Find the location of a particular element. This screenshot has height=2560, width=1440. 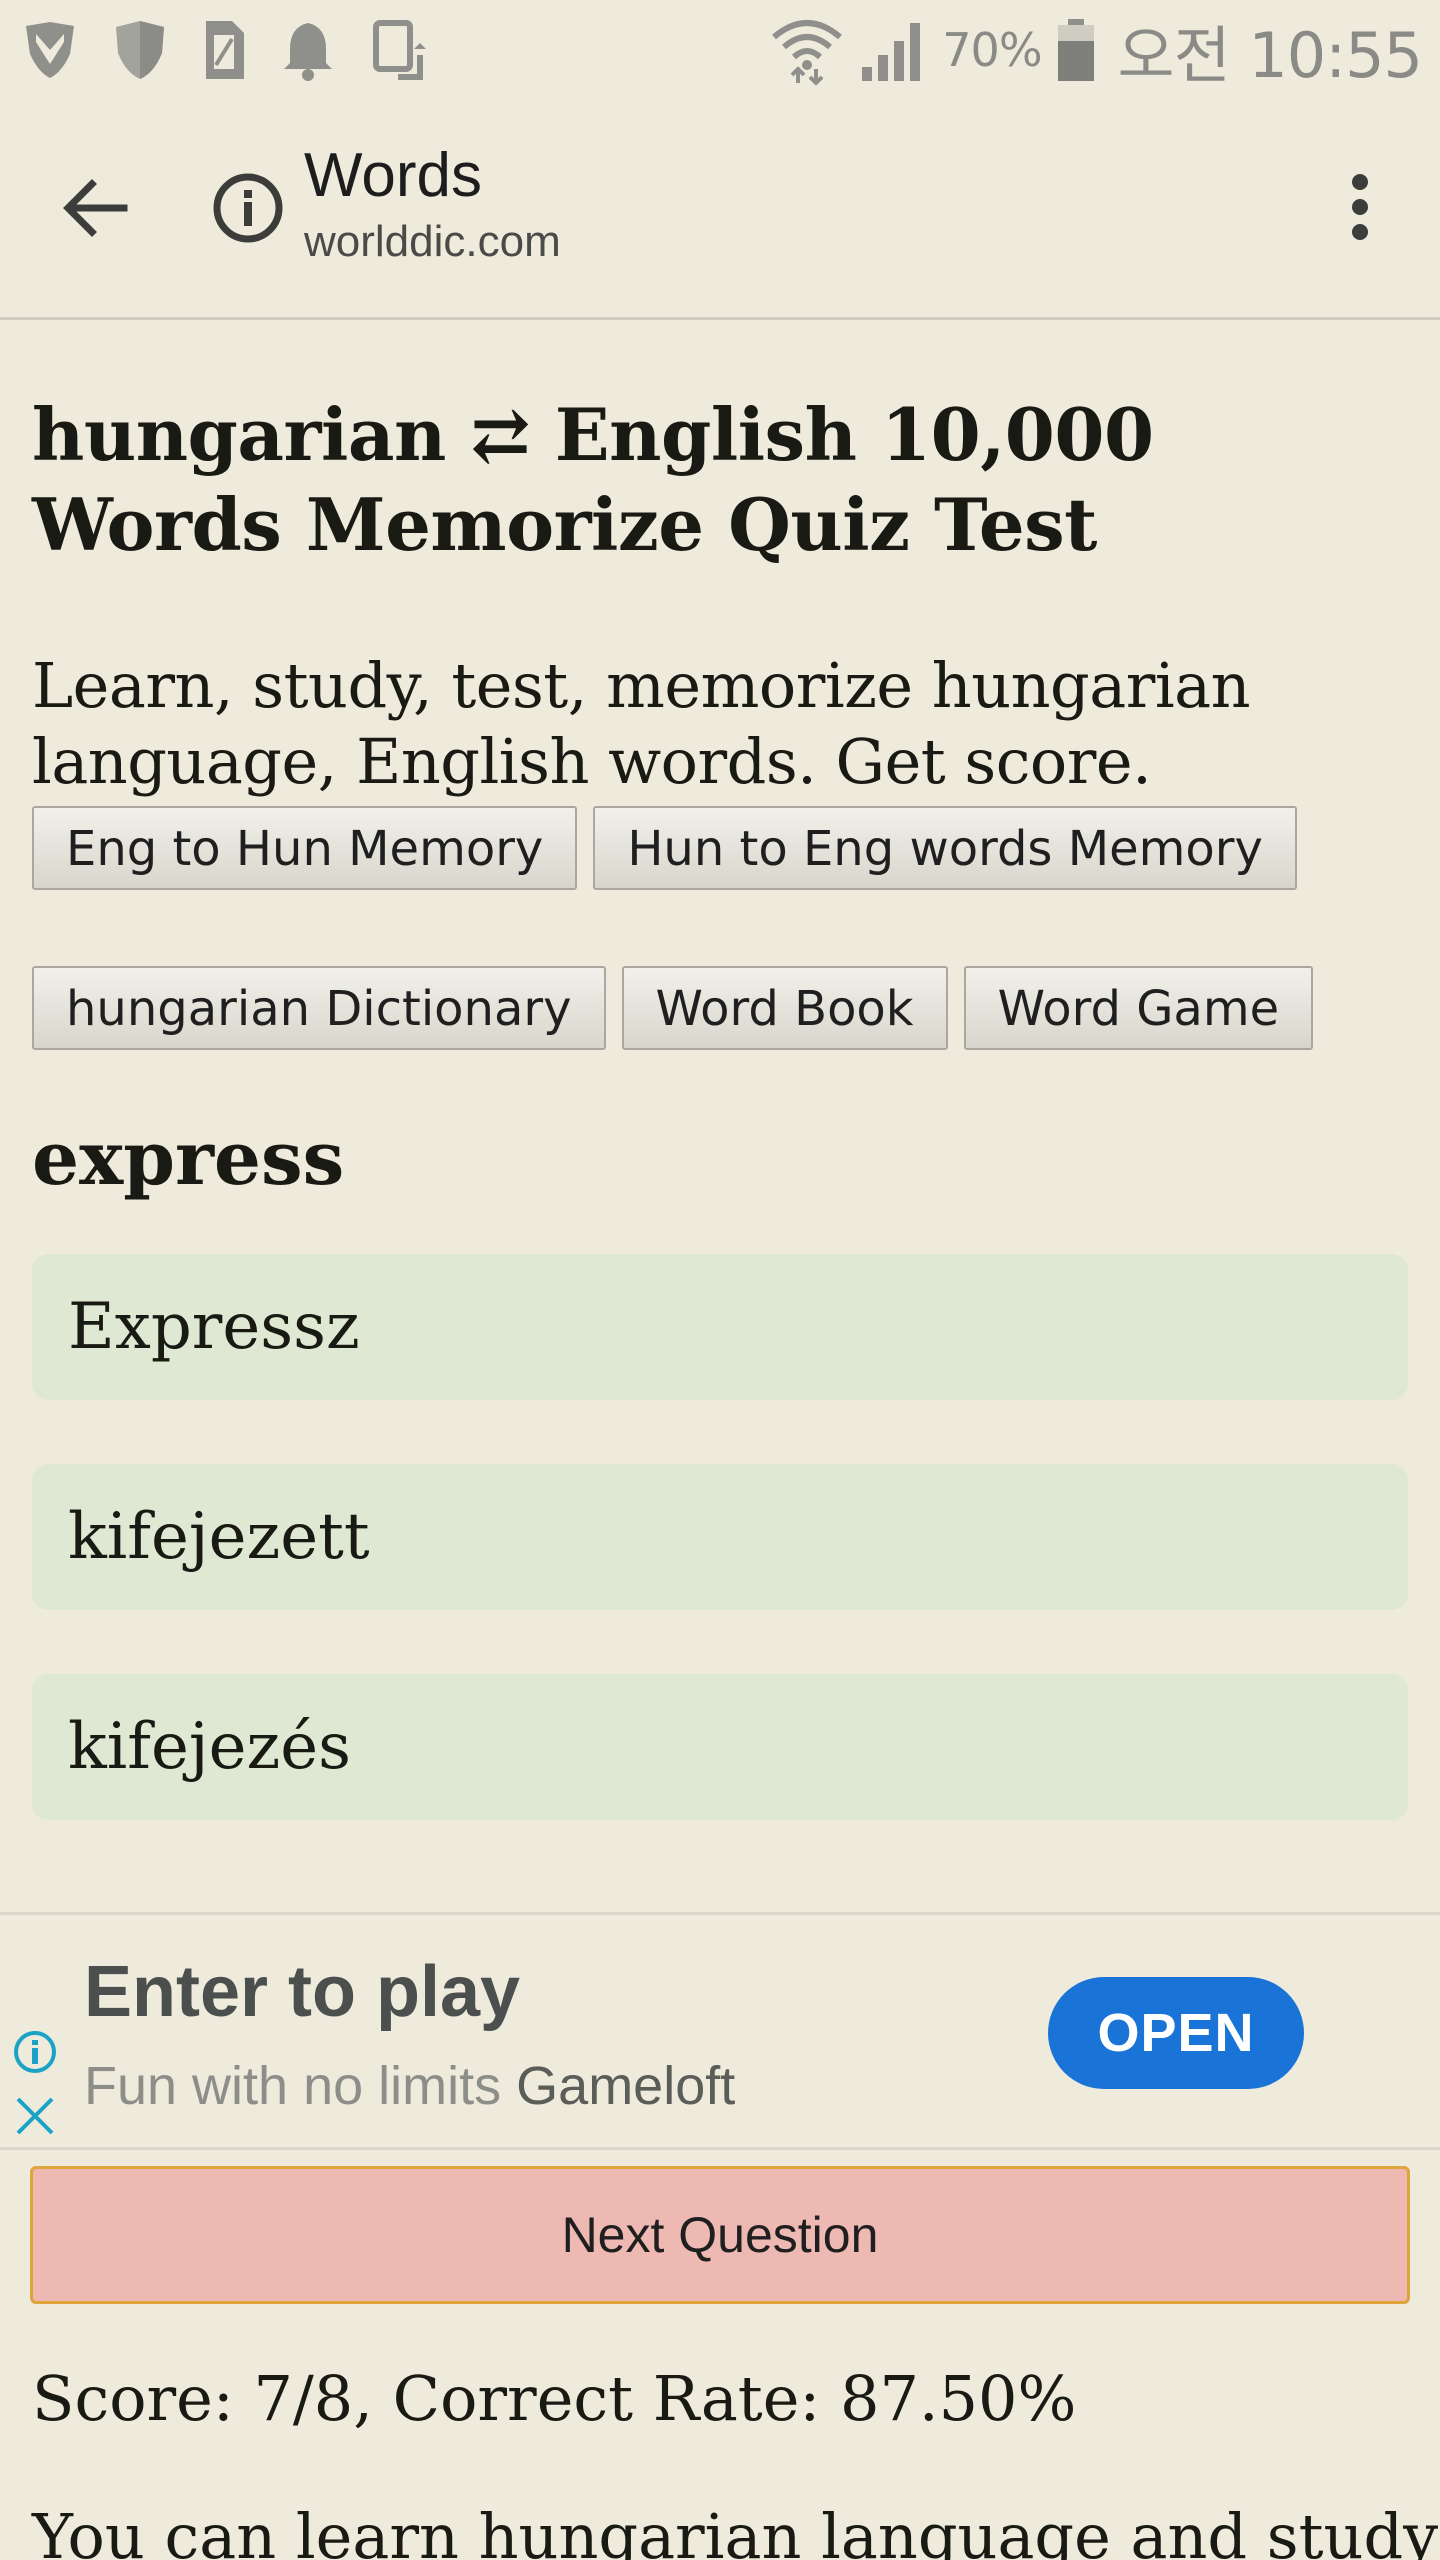

next-question-button: Next Question is located at coordinates (720, 2235).